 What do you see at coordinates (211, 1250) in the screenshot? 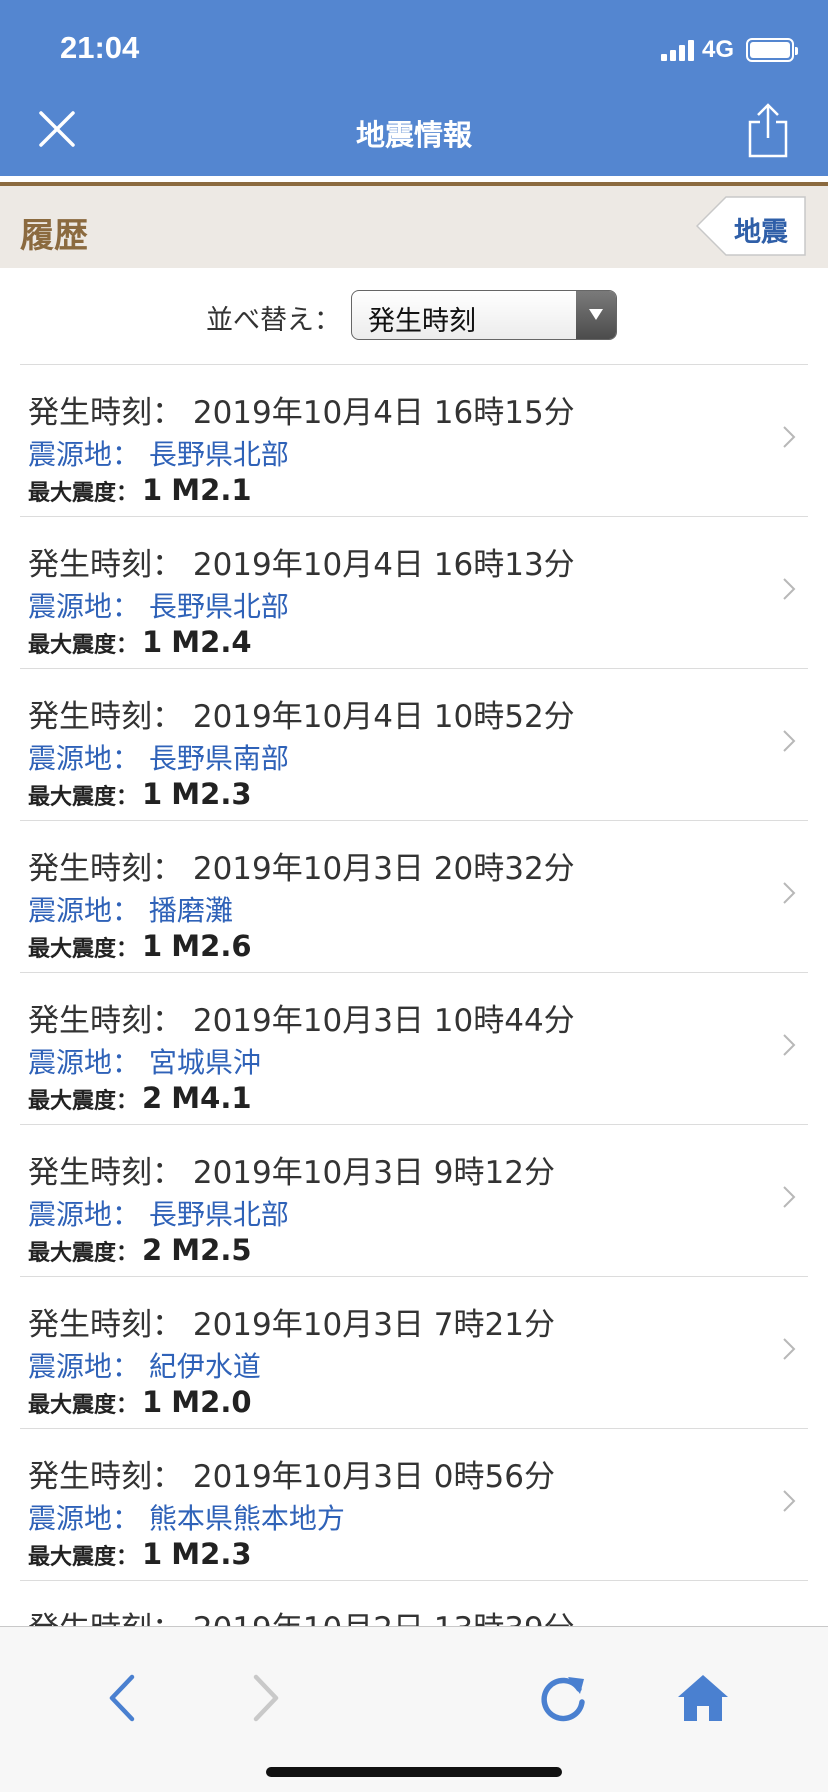
I see `magnitude-value: M2.5` at bounding box center [211, 1250].